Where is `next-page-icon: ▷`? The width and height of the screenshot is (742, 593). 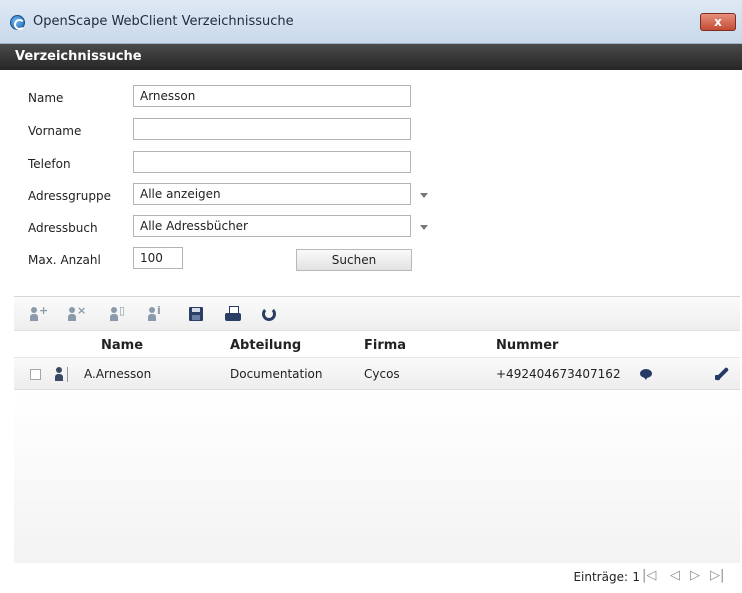 next-page-icon: ▷ is located at coordinates (695, 575).